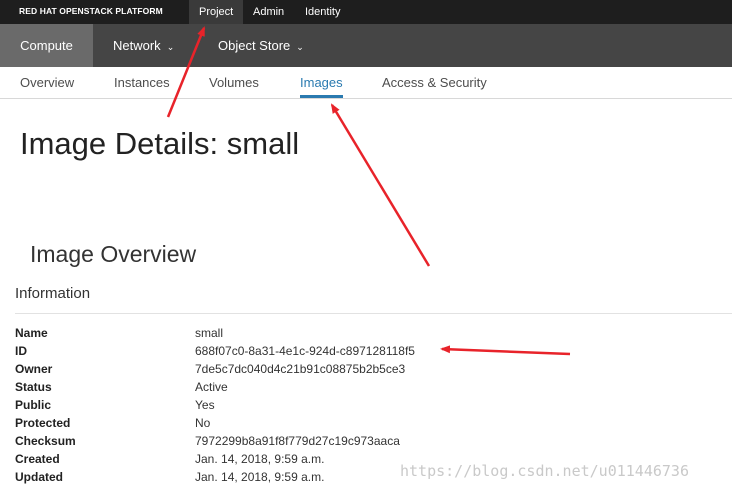 The image size is (732, 492). I want to click on detail-key: Checksum, so click(45, 441).